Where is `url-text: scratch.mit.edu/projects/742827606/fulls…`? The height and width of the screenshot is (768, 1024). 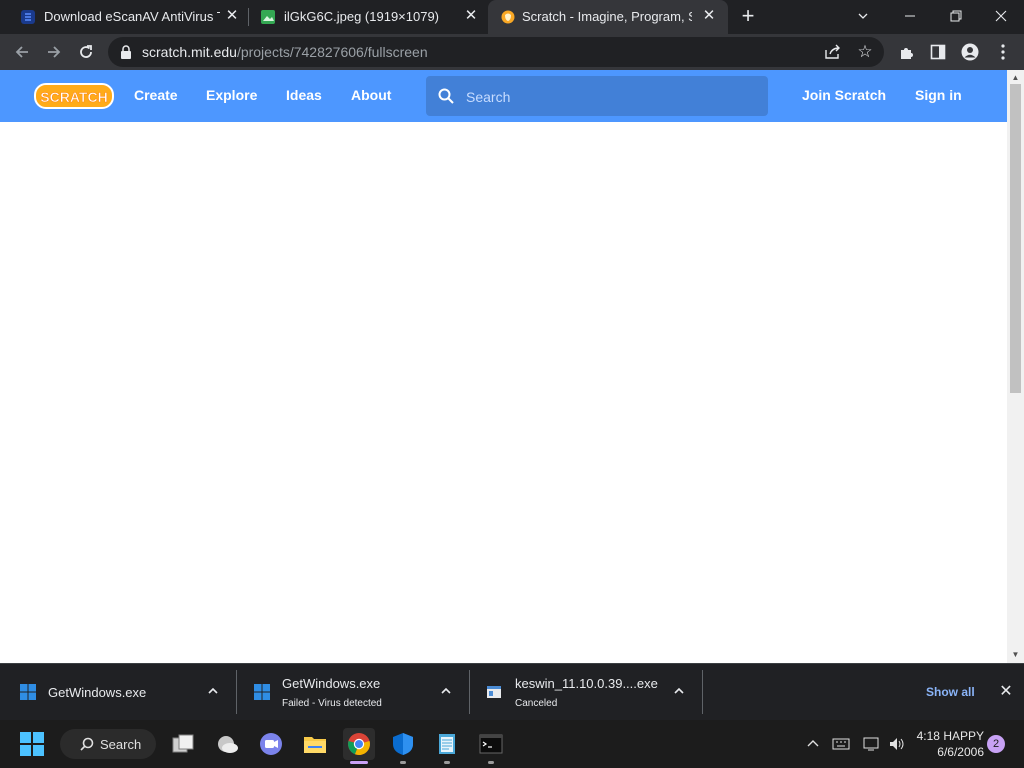
url-text: scratch.mit.edu/projects/742827606/fulls… is located at coordinates (285, 52).